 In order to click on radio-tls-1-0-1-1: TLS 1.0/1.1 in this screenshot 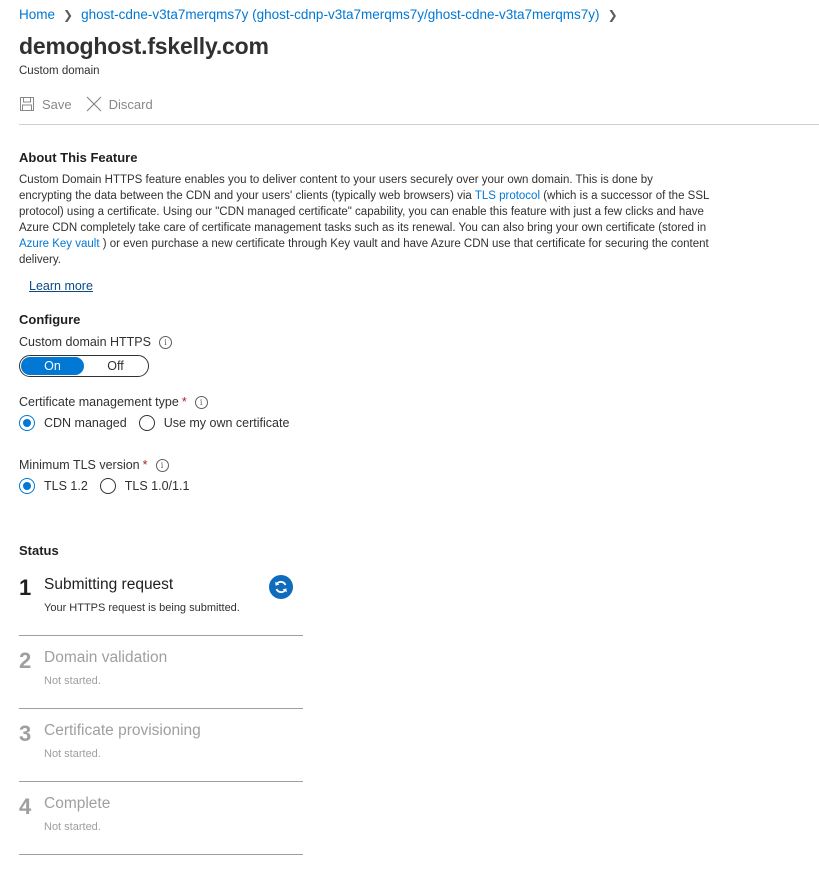, I will do `click(144, 486)`.